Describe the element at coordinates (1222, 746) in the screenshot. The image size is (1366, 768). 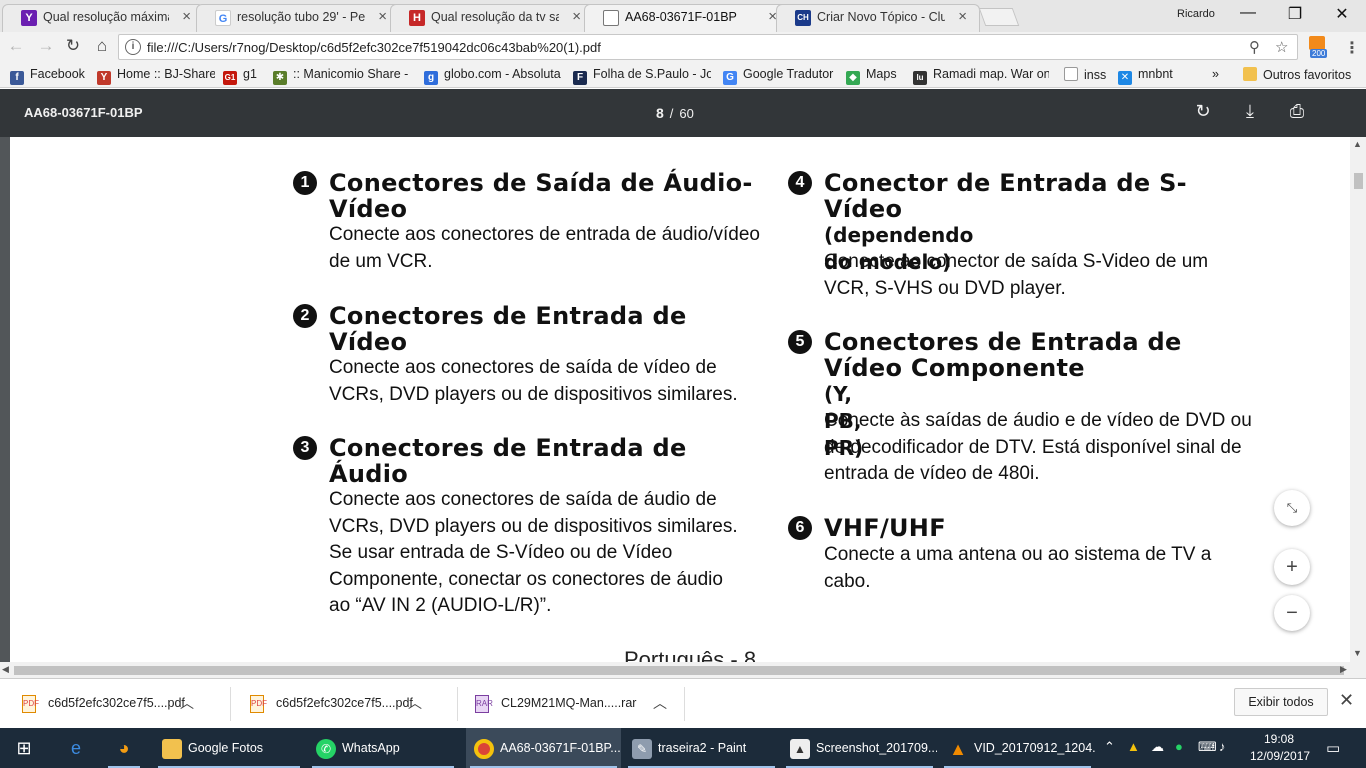
I see `volume-icon: ♪` at that location.